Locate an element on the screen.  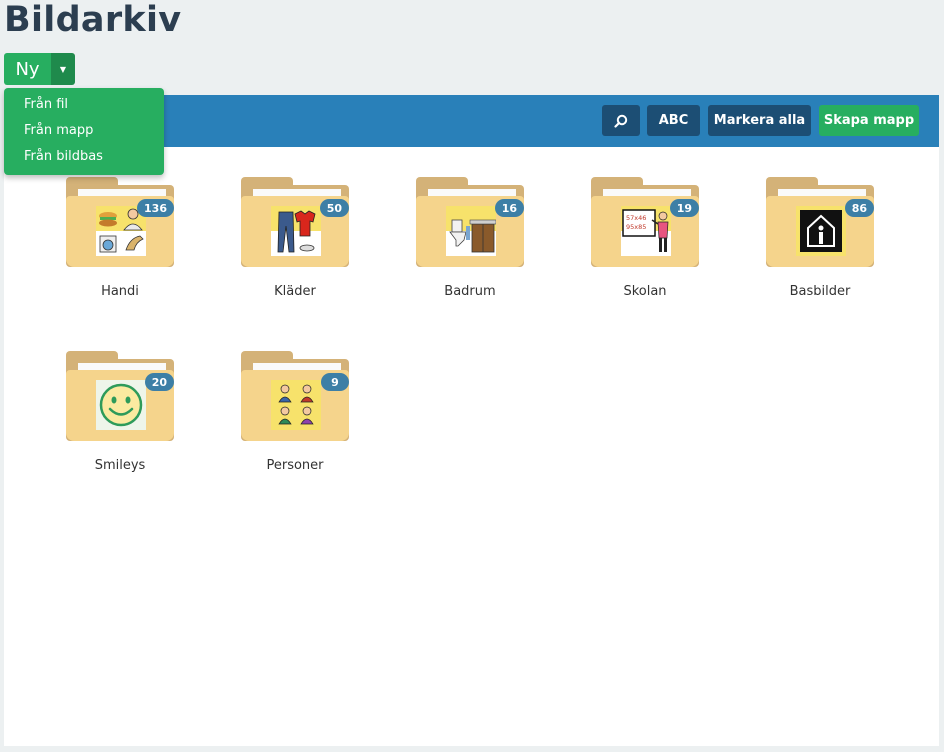
new-button-group: Ny ▼ is located at coordinates (39, 69).